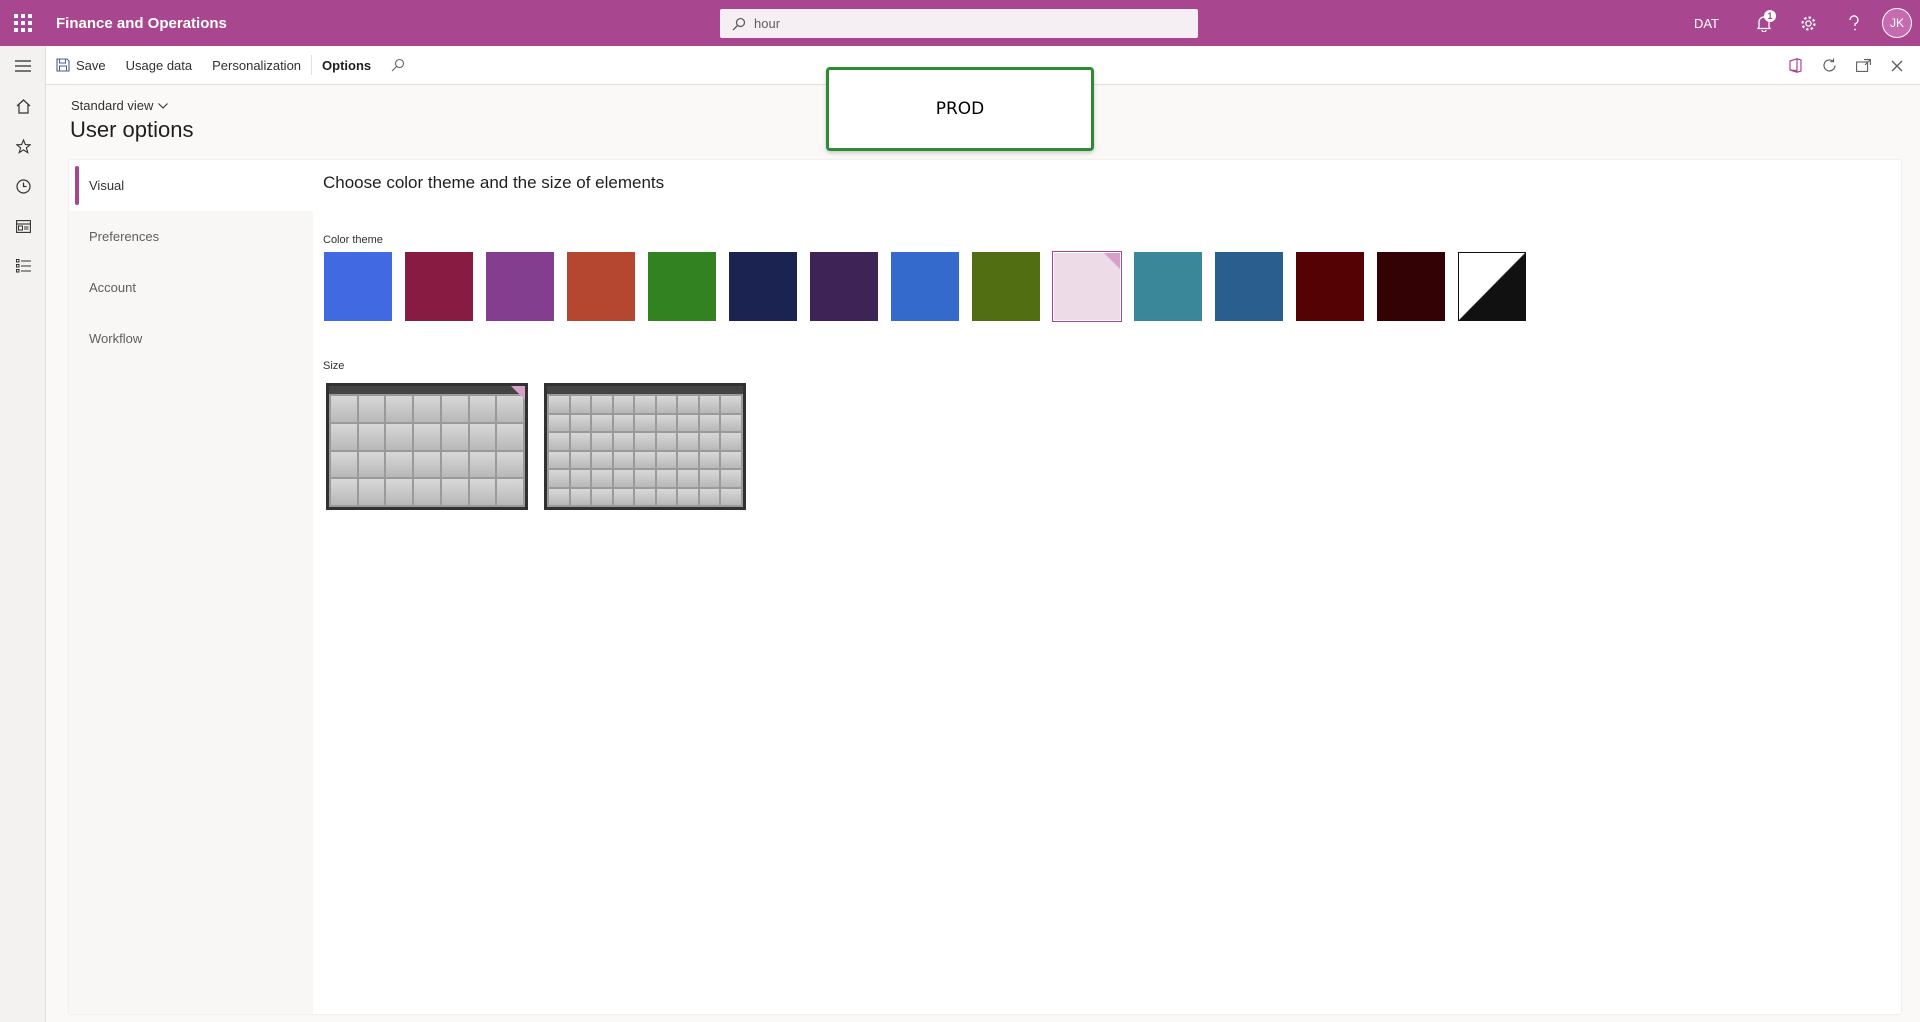 The image size is (1920, 1022). Describe the element at coordinates (346, 65) in the screenshot. I see `options-tab: Options` at that location.